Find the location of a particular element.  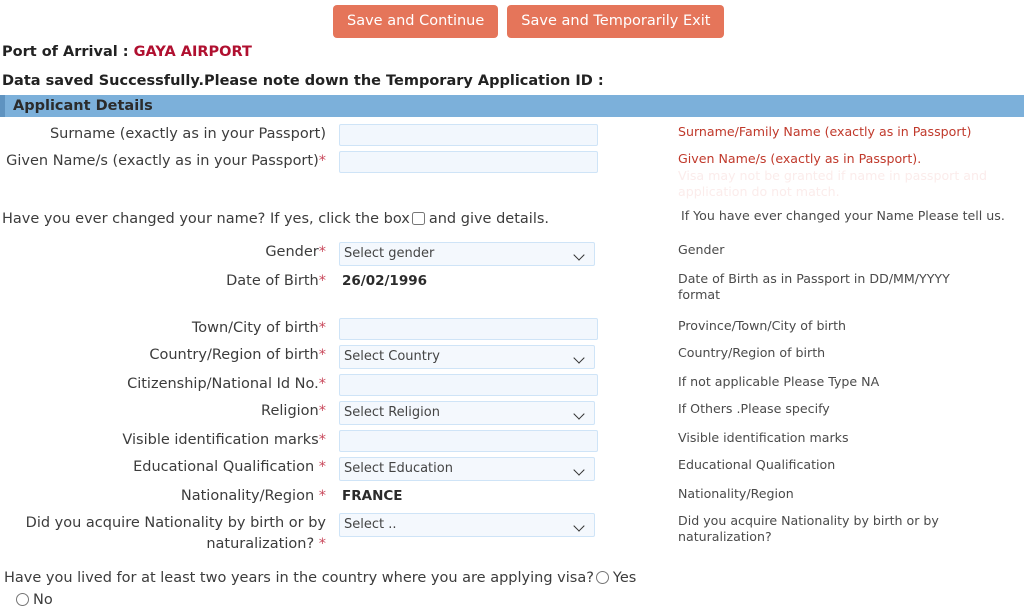

citizenship-id-input is located at coordinates (468, 384).